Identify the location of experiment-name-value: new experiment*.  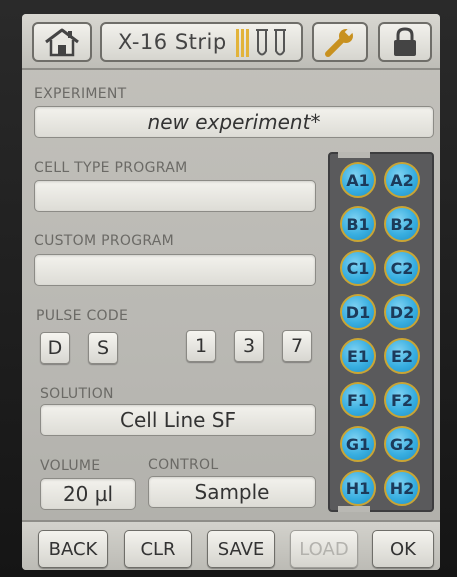
(234, 122).